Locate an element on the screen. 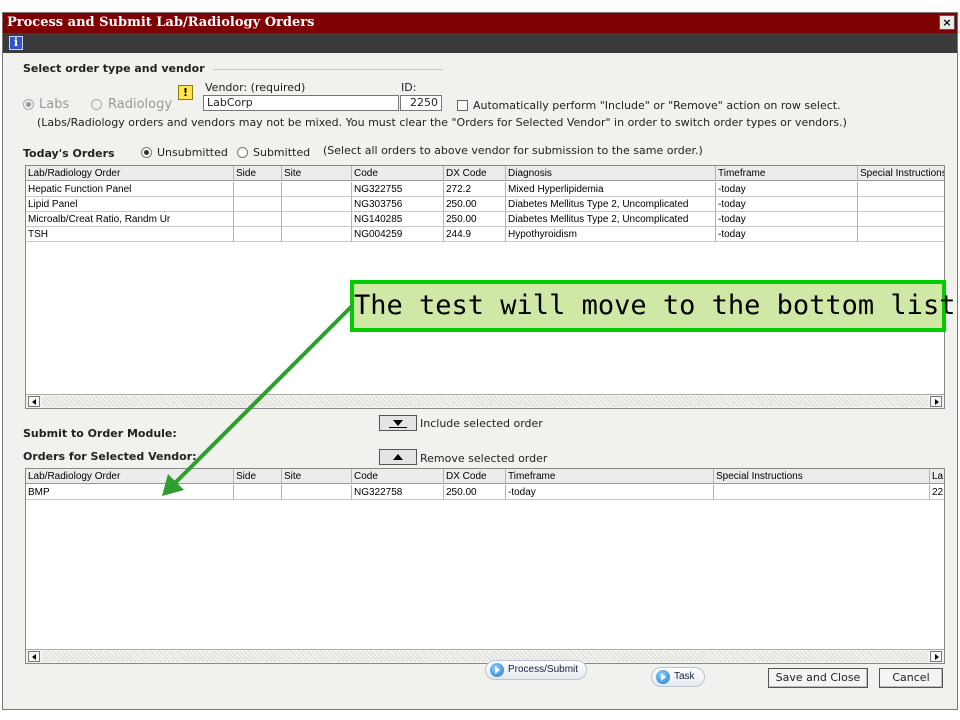 The height and width of the screenshot is (720, 960). callout-text: The test will move to the bottom list. is located at coordinates (657, 306).